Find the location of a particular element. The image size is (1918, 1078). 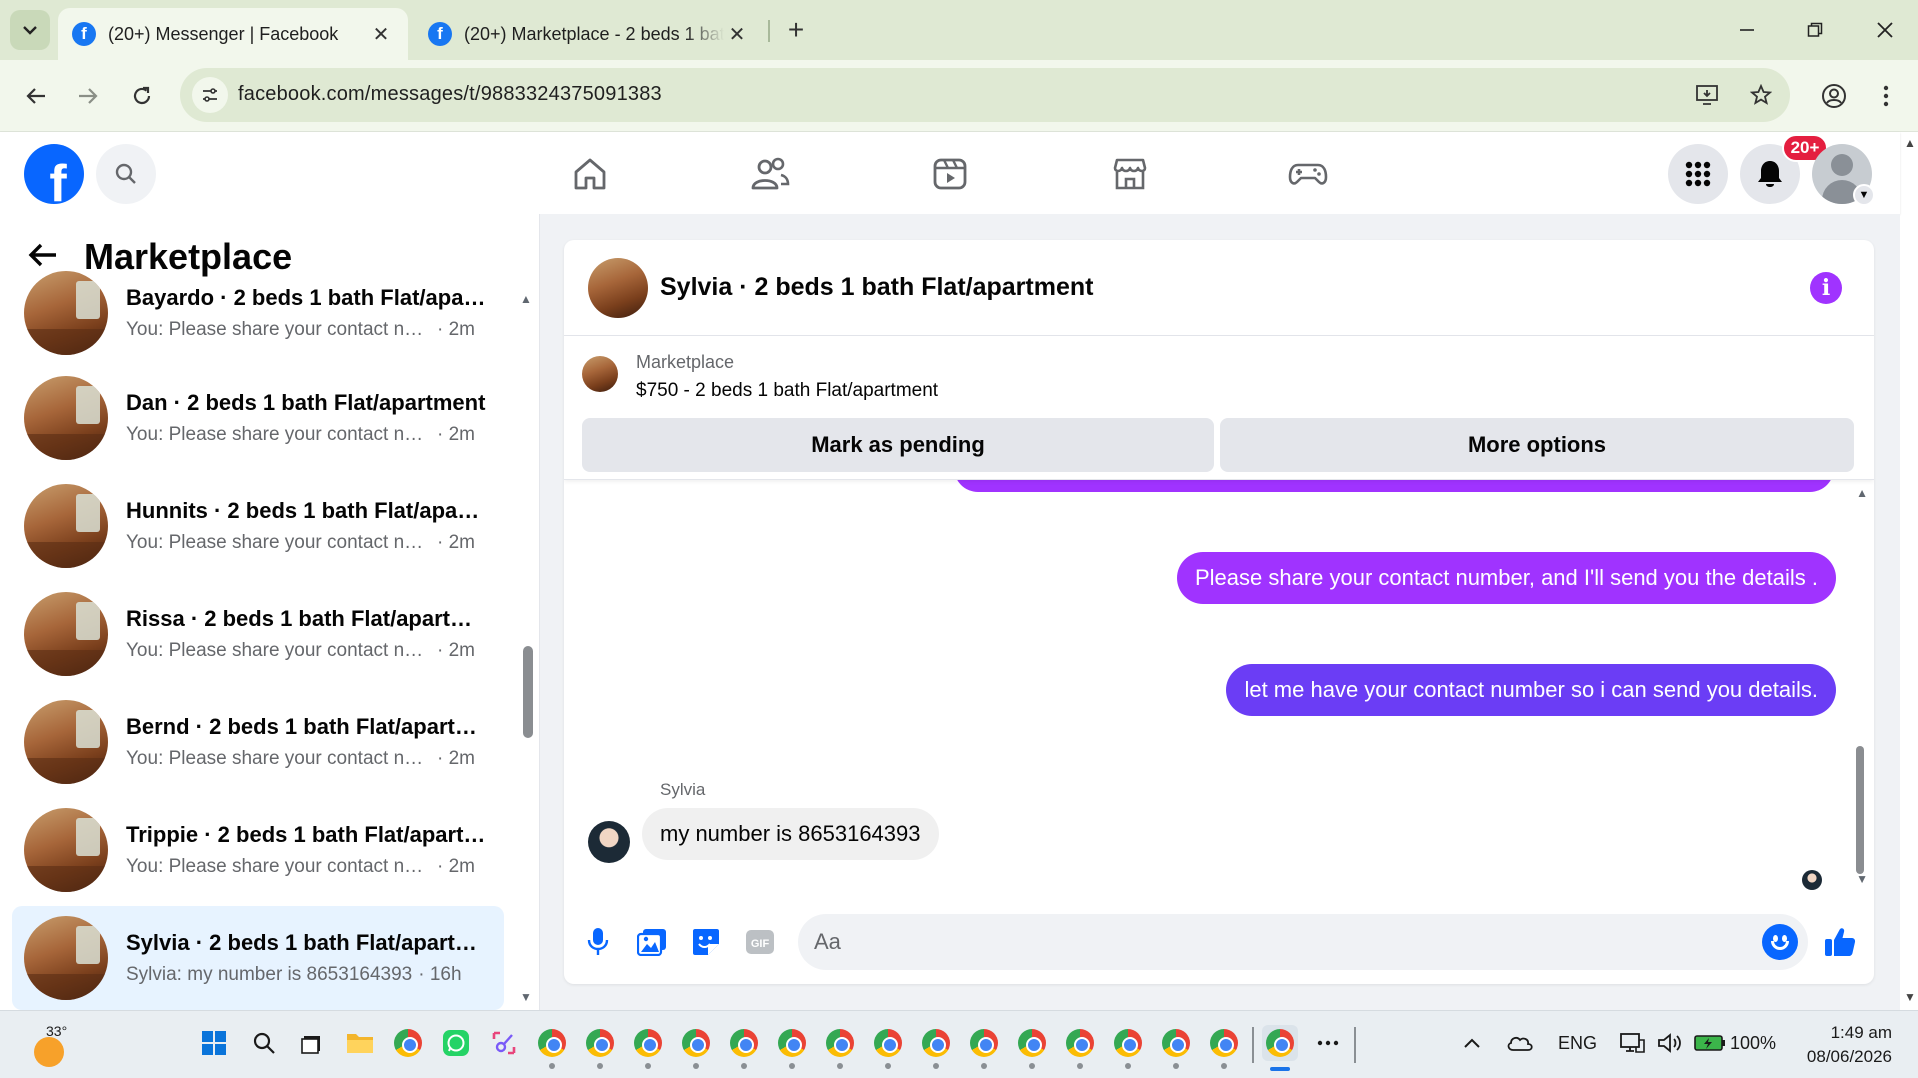

incoming-message: my number is 8653164393 is located at coordinates (790, 834).